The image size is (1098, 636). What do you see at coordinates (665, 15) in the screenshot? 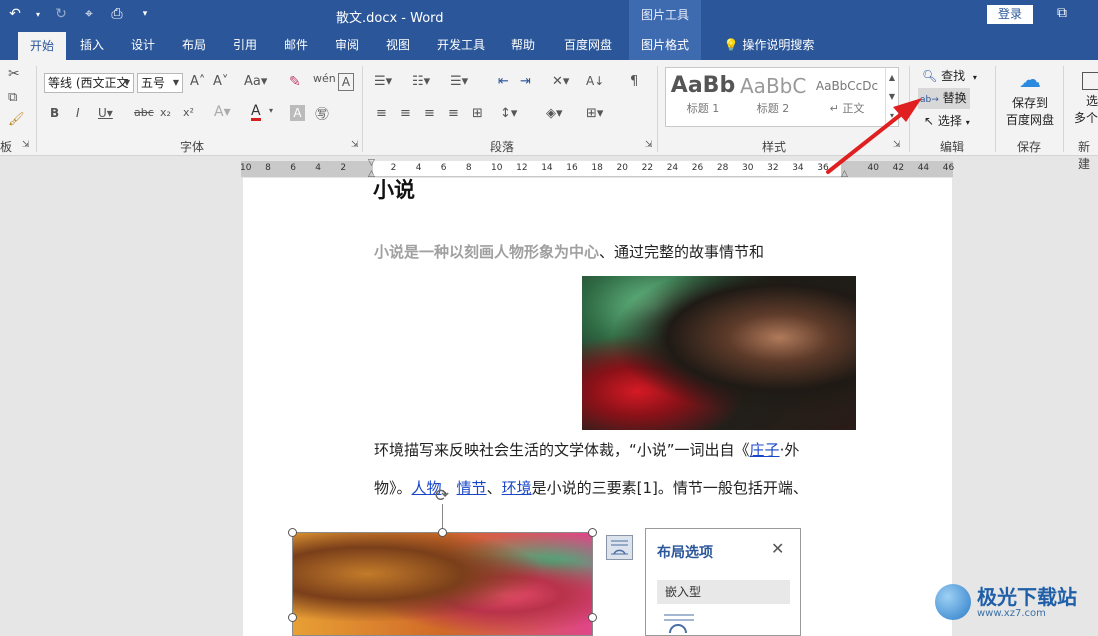
I see `picture-tools-context-label: 图片工具` at bounding box center [665, 15].